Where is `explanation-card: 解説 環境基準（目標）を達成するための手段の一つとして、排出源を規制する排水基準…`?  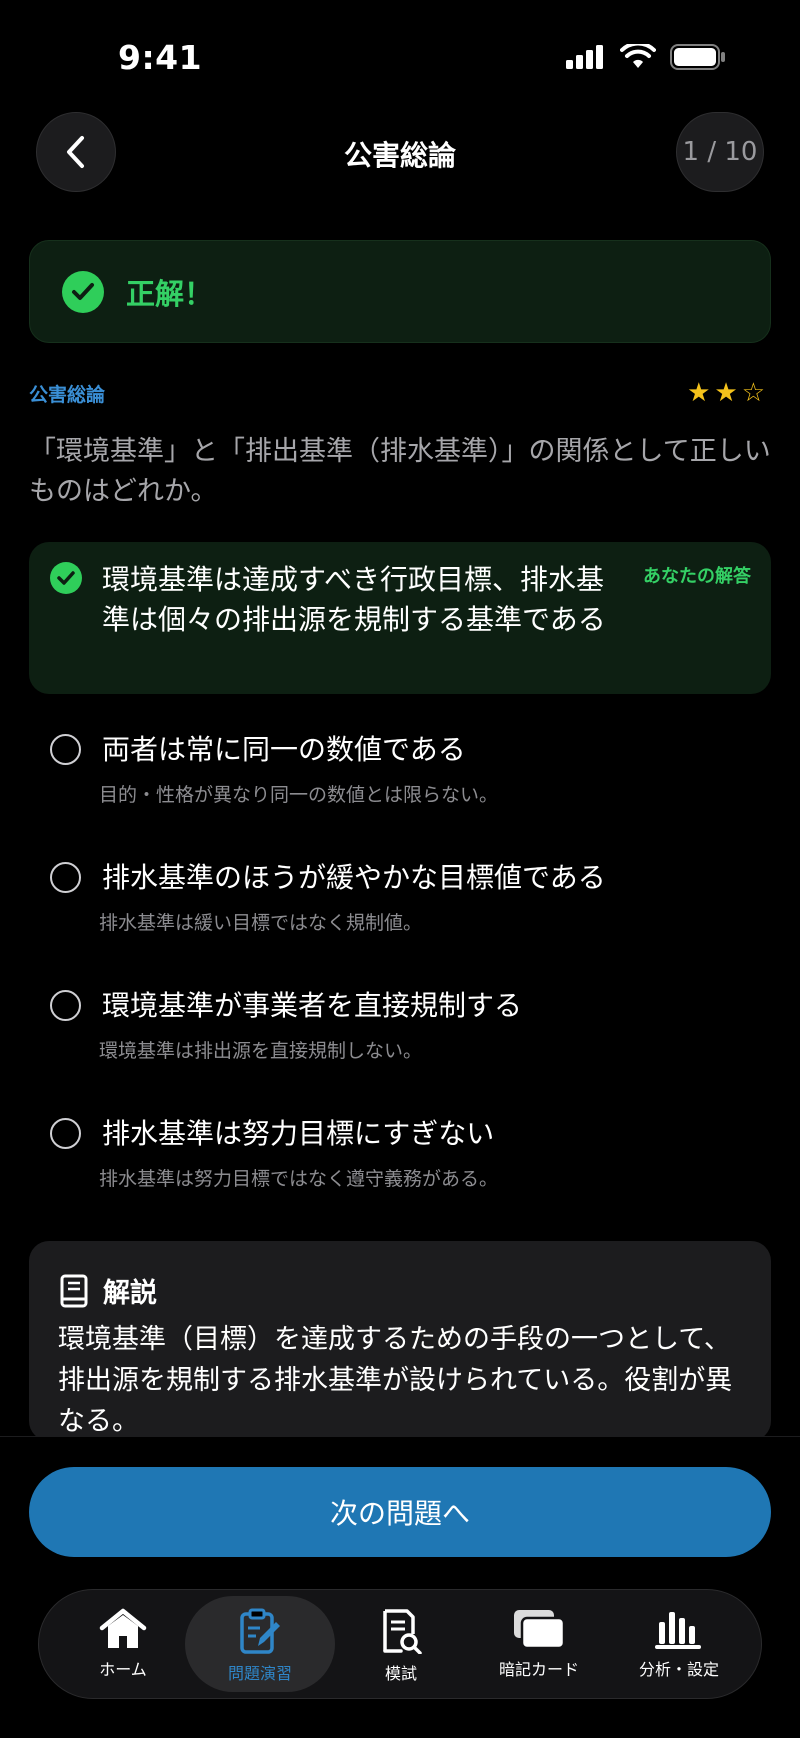 explanation-card: 解説 環境基準（目標）を達成するための手段の一つとして、排出源を規制する排水基準… is located at coordinates (400, 1341).